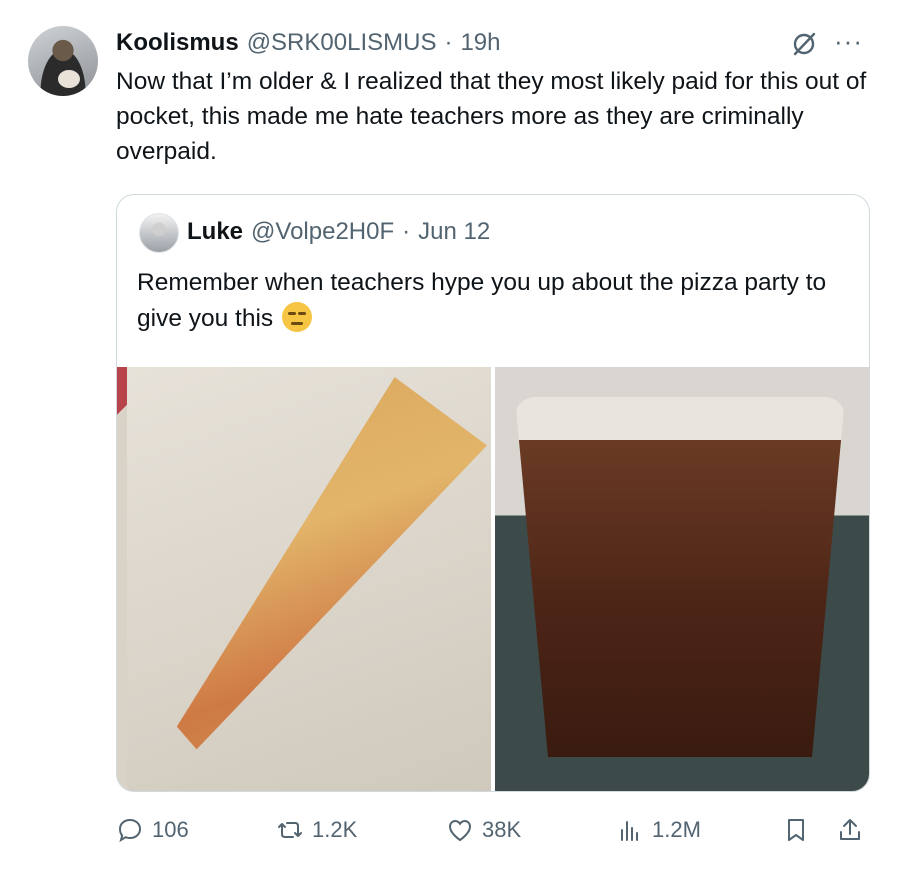 This screenshot has width=908, height=872. Describe the element at coordinates (170, 829) in the screenshot. I see `reply-count: 106` at that location.